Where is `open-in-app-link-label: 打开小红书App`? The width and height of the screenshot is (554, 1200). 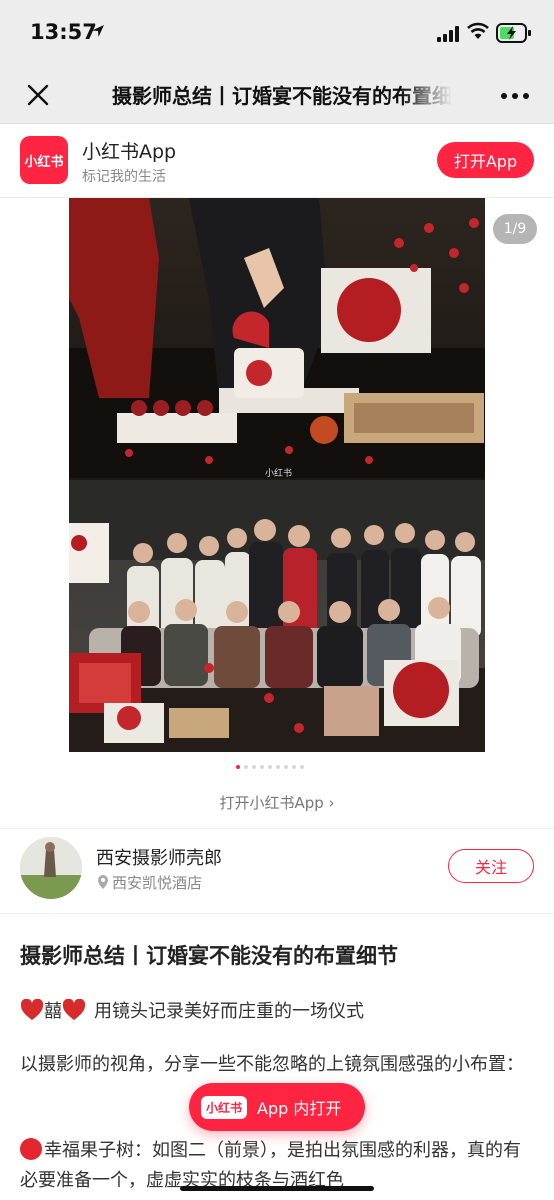 open-in-app-link-label: 打开小红书App is located at coordinates (271, 803).